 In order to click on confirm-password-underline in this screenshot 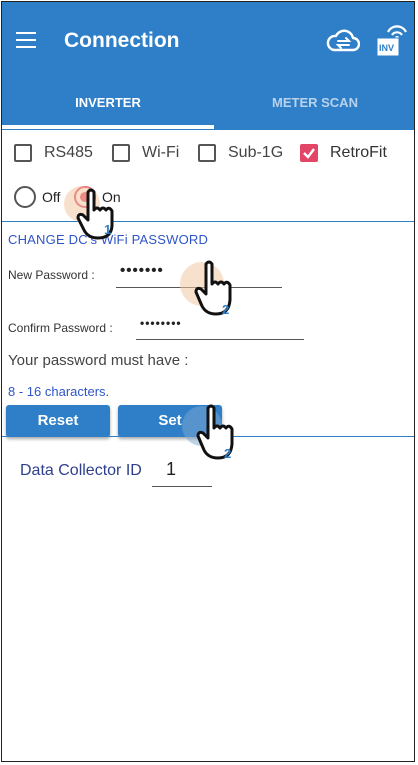, I will do `click(220, 339)`.